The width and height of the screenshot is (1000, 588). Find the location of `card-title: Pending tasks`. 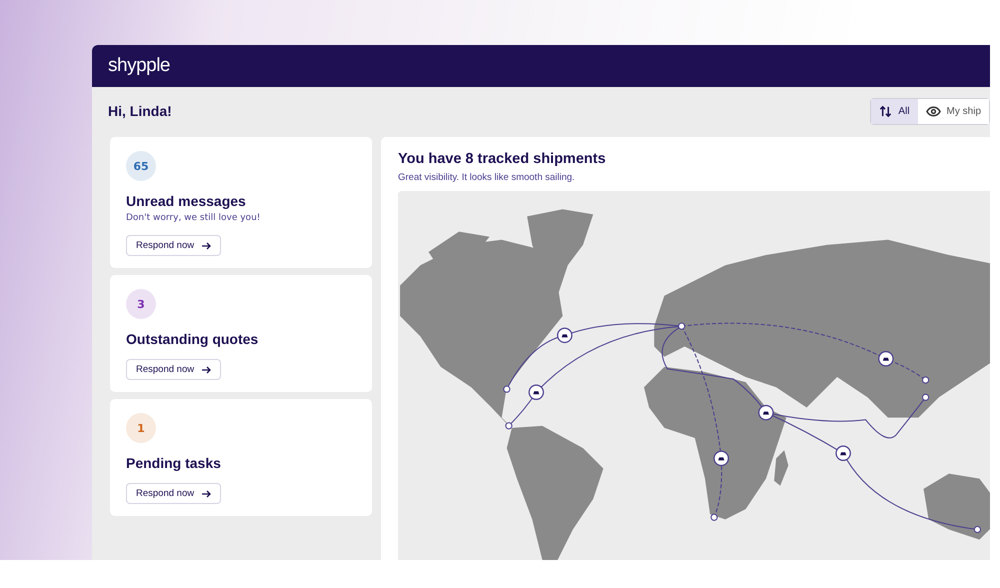

card-title: Pending tasks is located at coordinates (174, 463).